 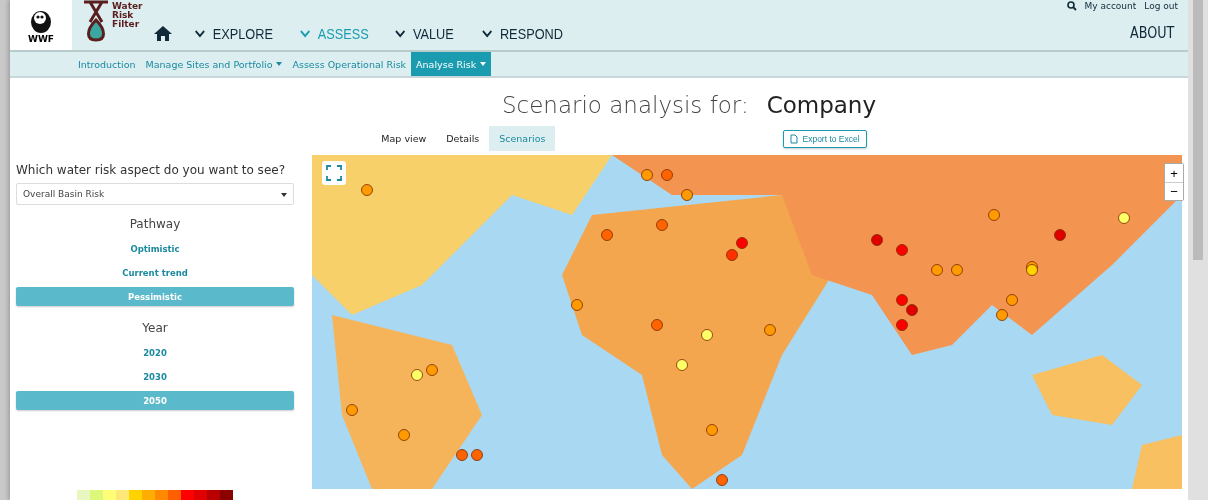 I want to click on nav-link: EXPLORE, so click(x=233, y=33).